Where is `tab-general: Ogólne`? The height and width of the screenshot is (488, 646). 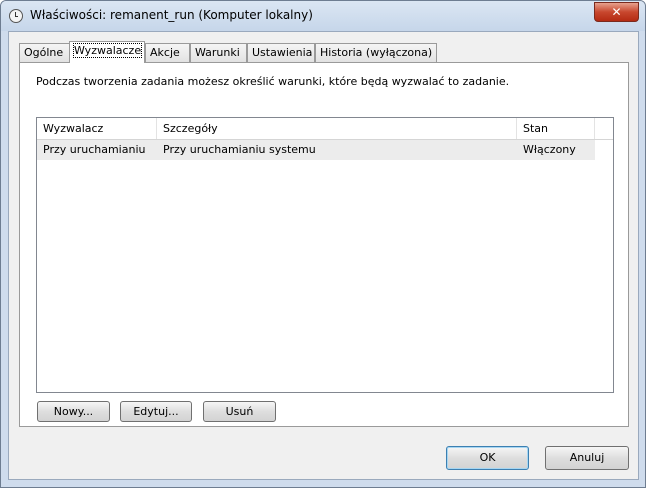
tab-general: Ogólne is located at coordinates (44, 52).